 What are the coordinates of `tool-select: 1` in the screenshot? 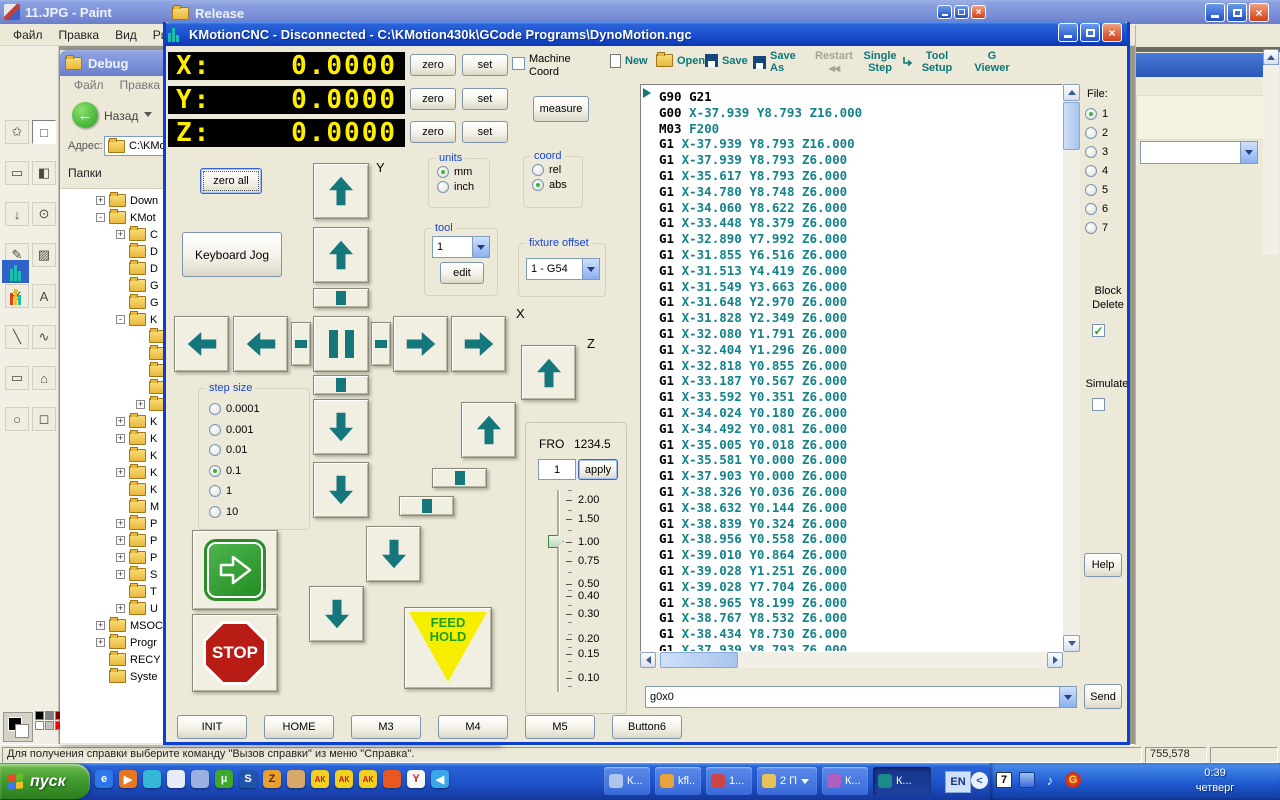 It's located at (461, 247).